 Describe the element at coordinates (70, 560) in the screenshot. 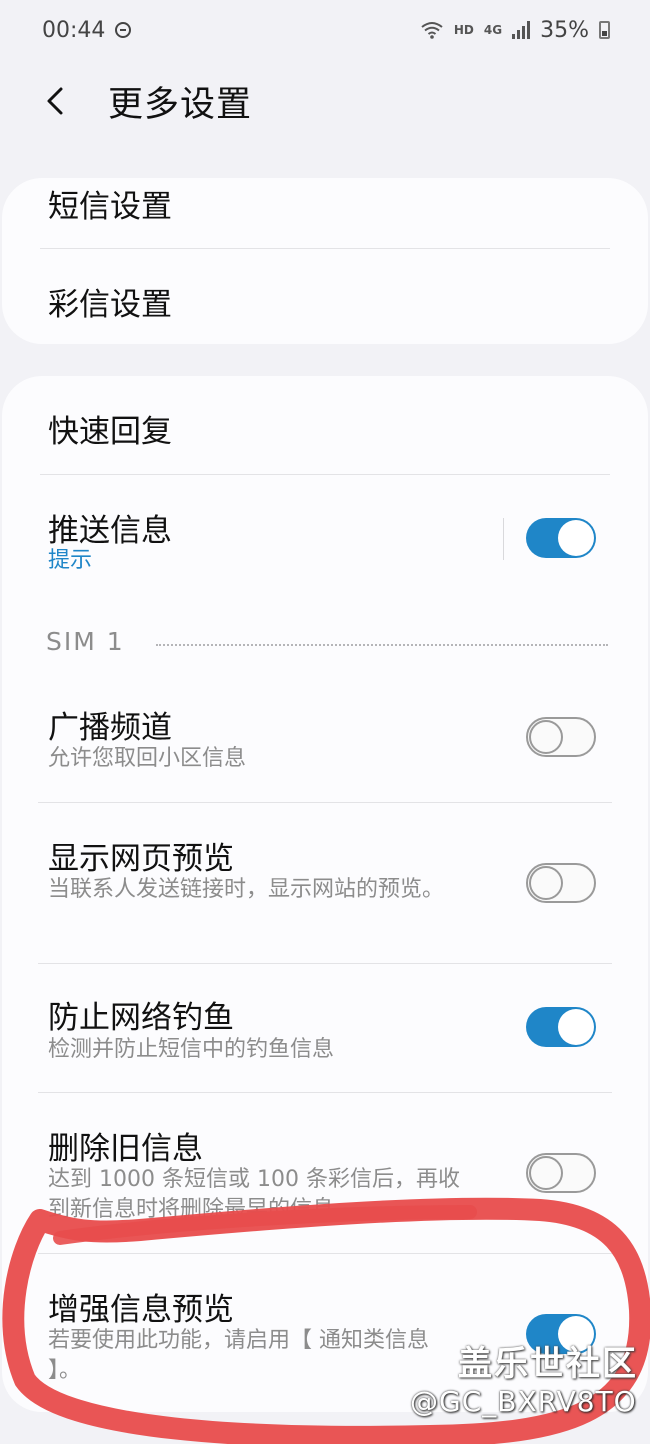

I see `push-messages-subtitle: 提示` at that location.